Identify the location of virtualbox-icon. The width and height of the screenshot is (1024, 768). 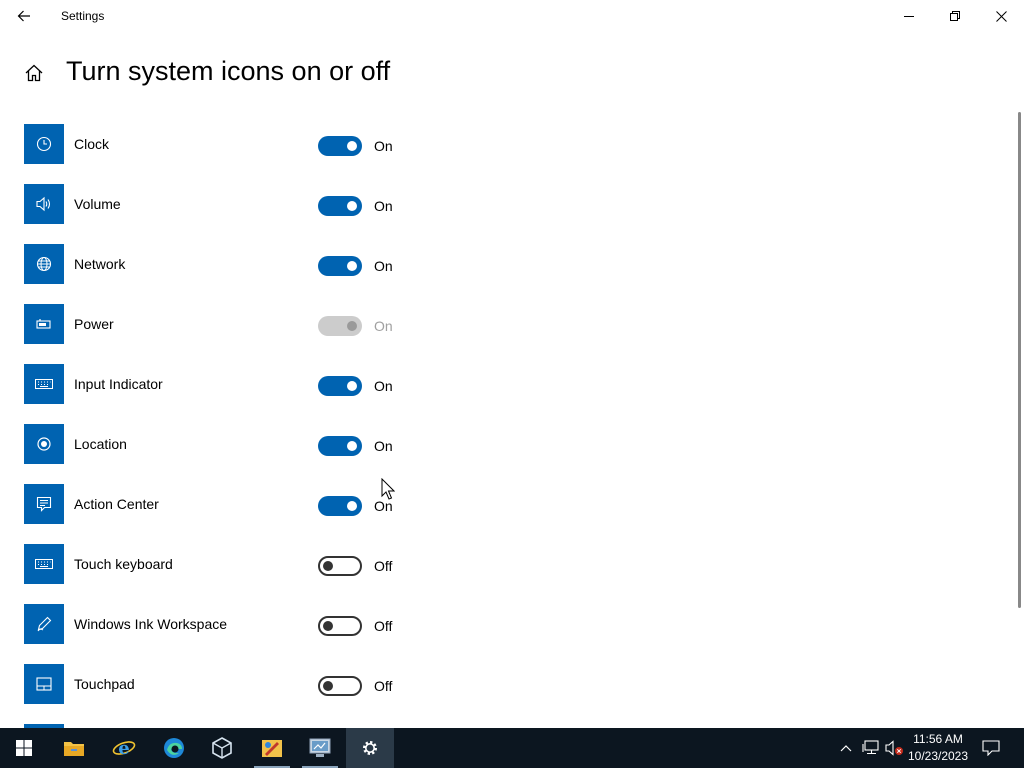
(222, 748).